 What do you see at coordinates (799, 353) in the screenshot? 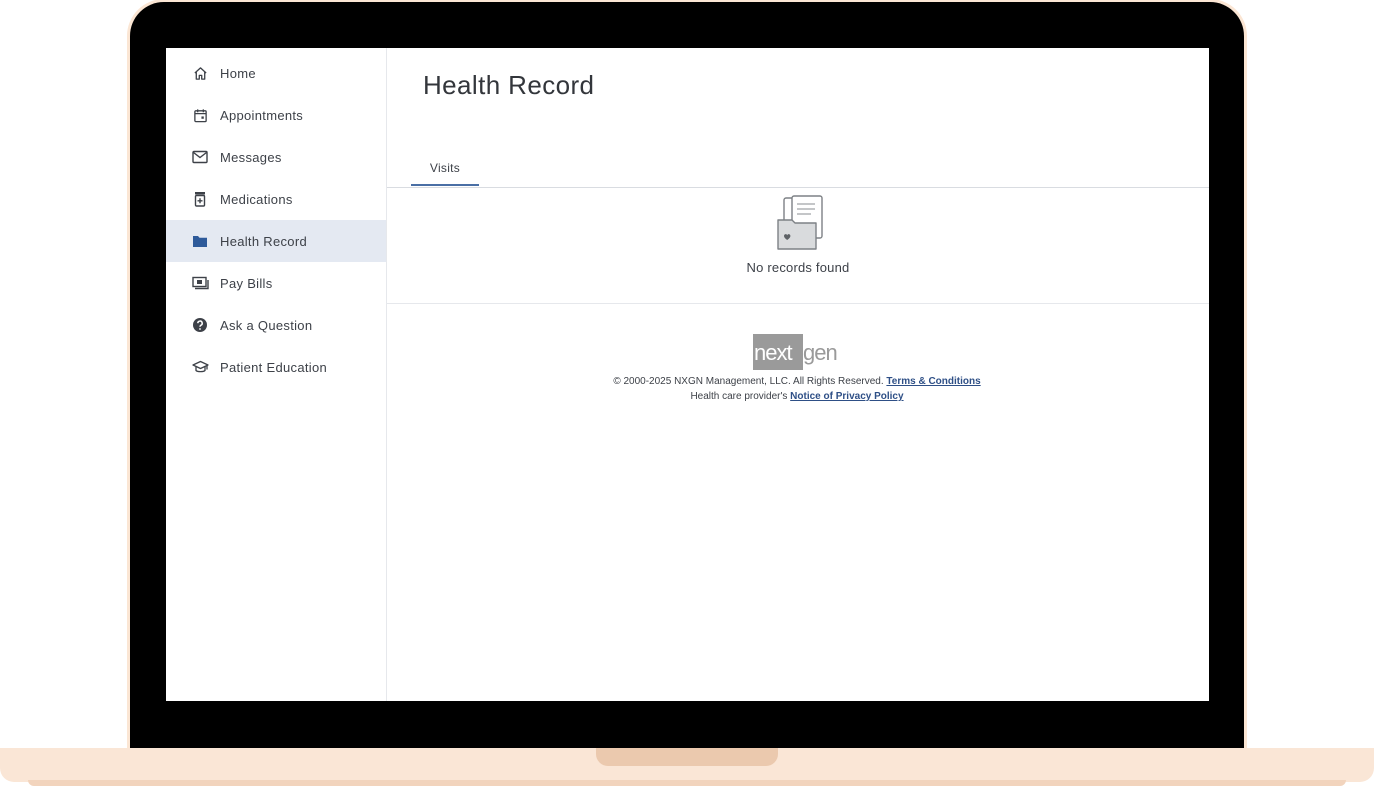
I see `nextgen-logo: next gen` at bounding box center [799, 353].